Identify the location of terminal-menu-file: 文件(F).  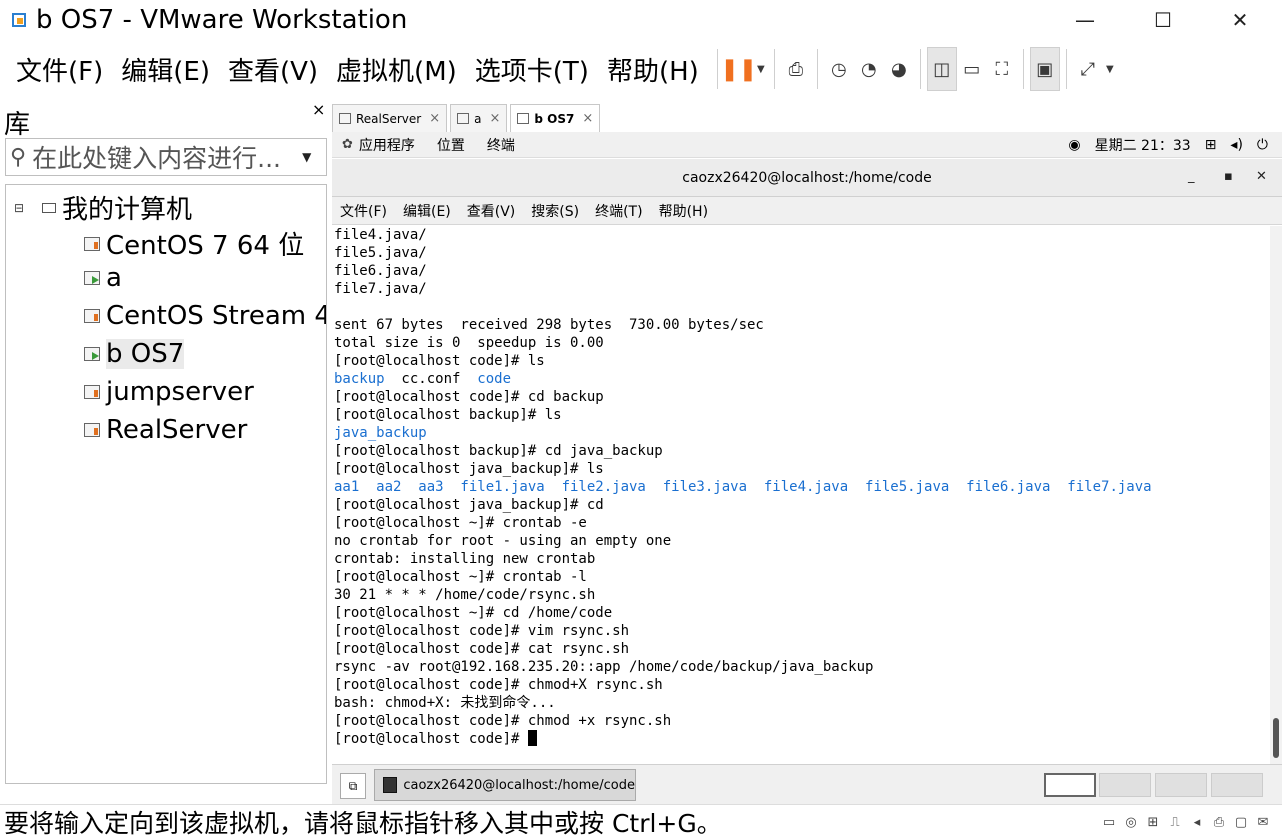
(363, 211).